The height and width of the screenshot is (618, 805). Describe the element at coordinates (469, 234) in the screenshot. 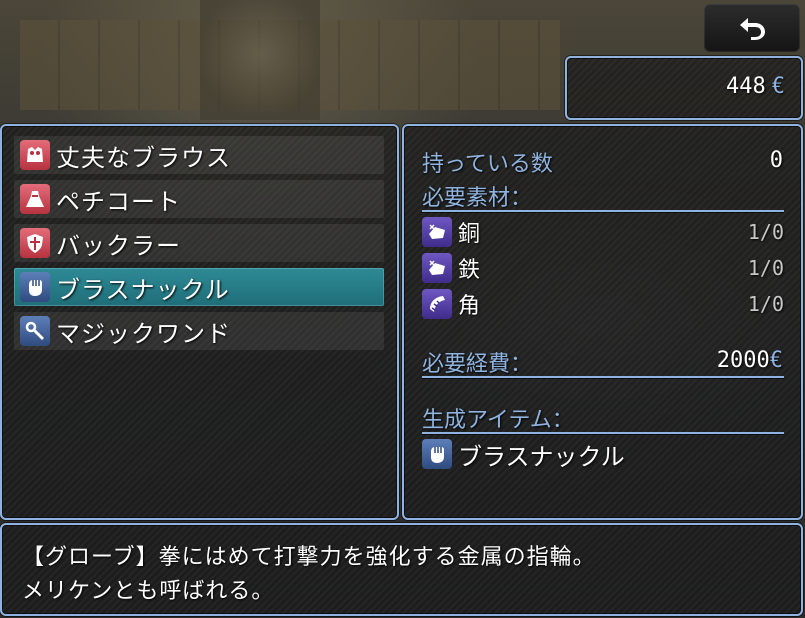

I see `material-name: 銅` at that location.